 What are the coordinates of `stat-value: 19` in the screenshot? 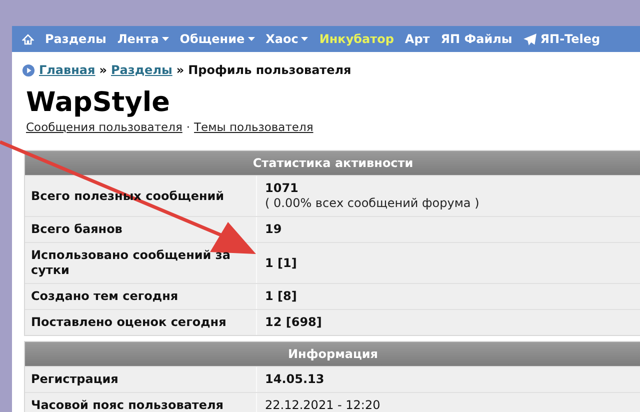 It's located at (274, 230).